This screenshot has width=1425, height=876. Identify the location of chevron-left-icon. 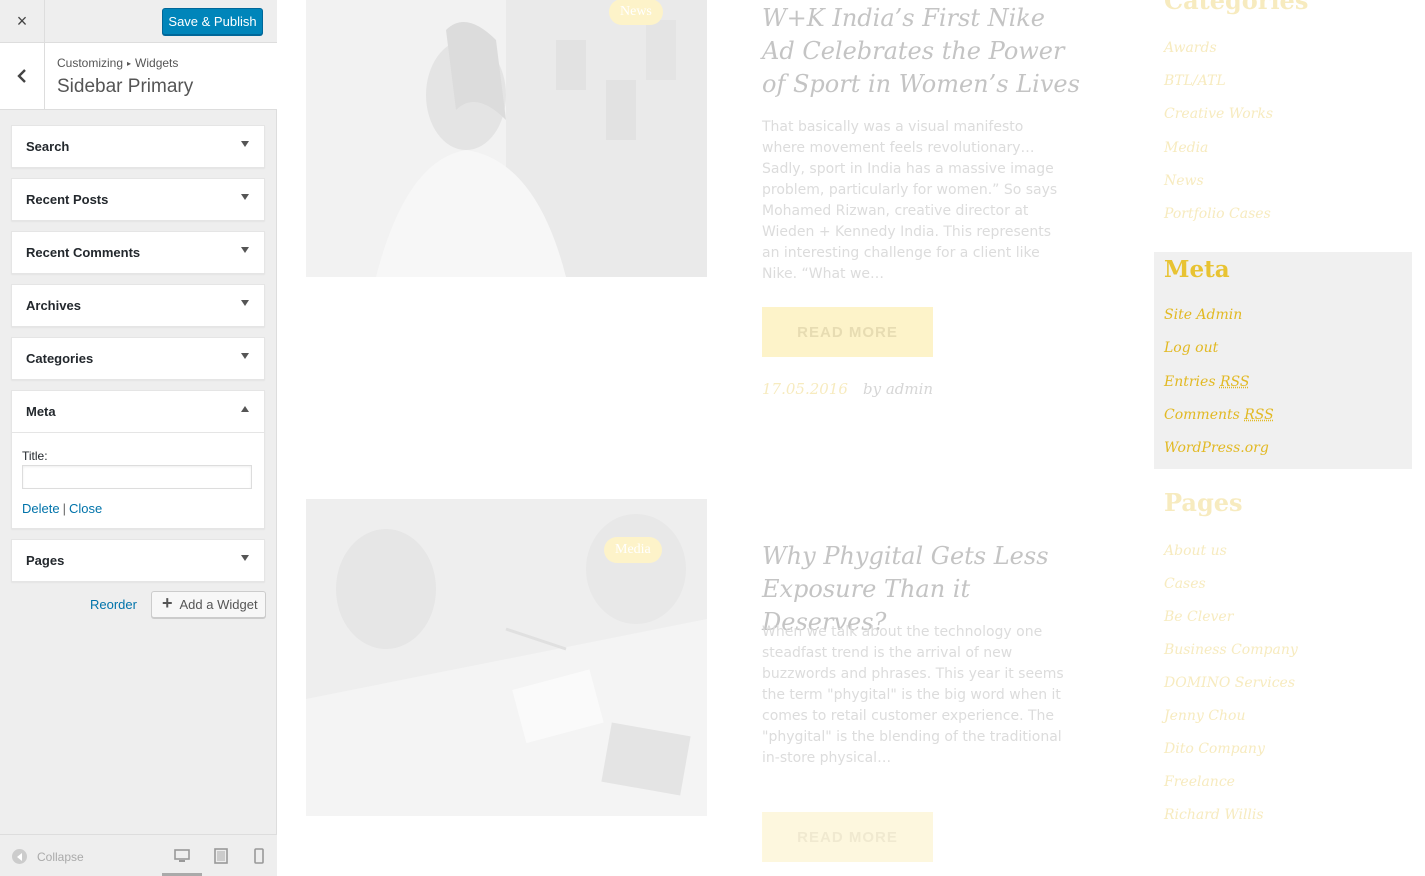
(22, 76).